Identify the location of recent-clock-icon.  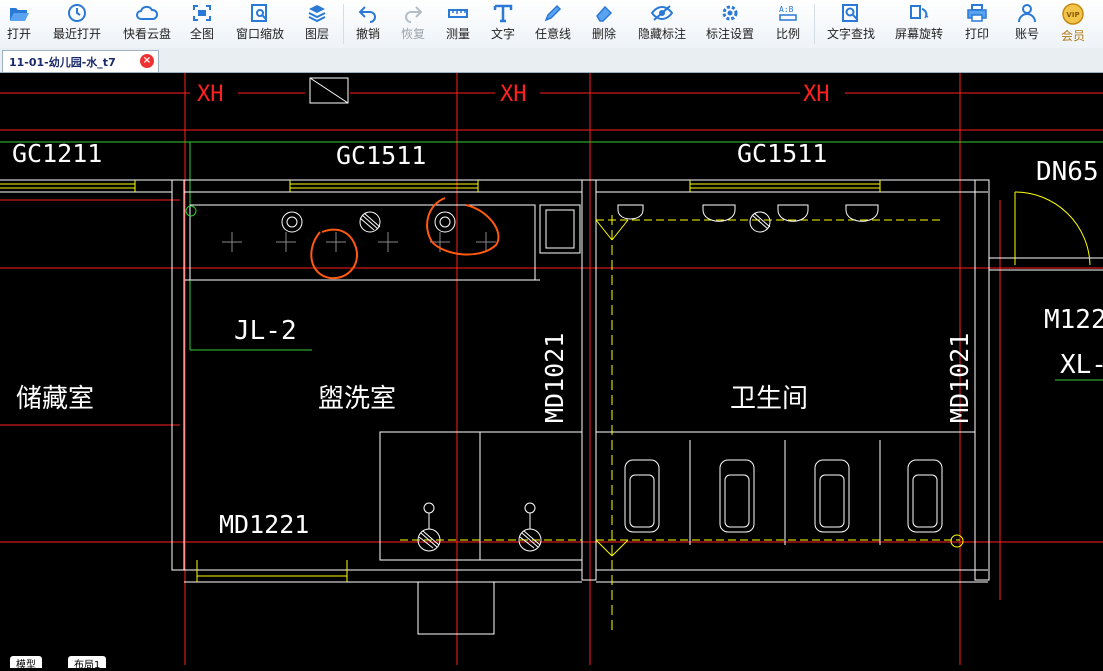
(77, 13).